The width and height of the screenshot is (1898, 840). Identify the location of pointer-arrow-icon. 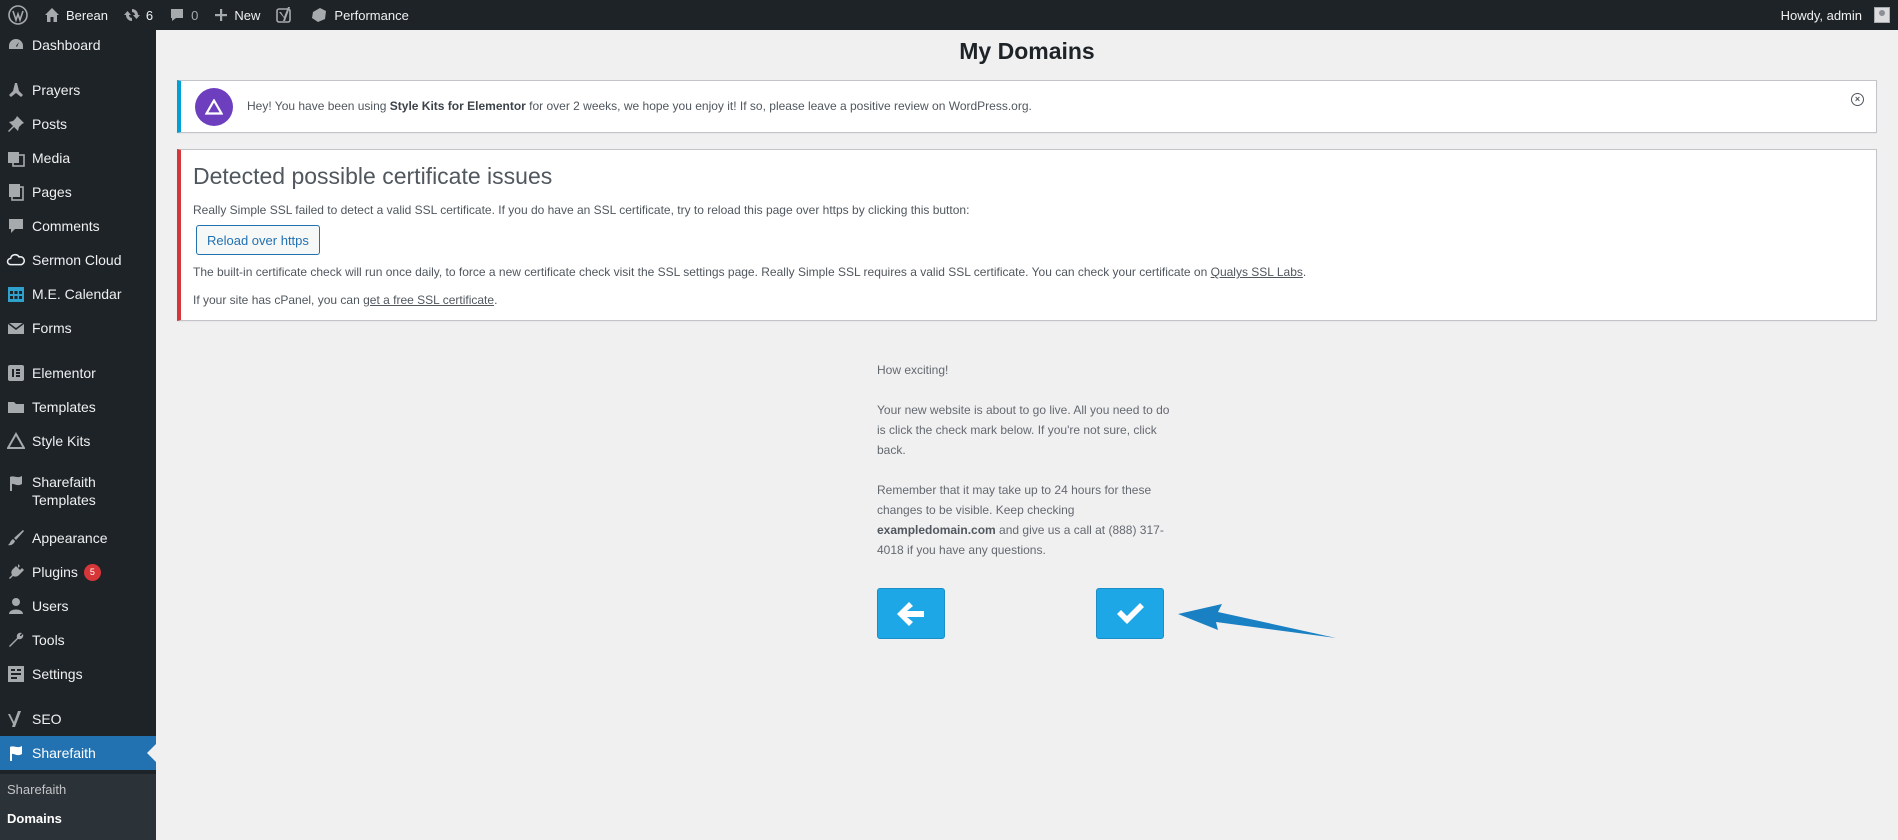
(1257, 621).